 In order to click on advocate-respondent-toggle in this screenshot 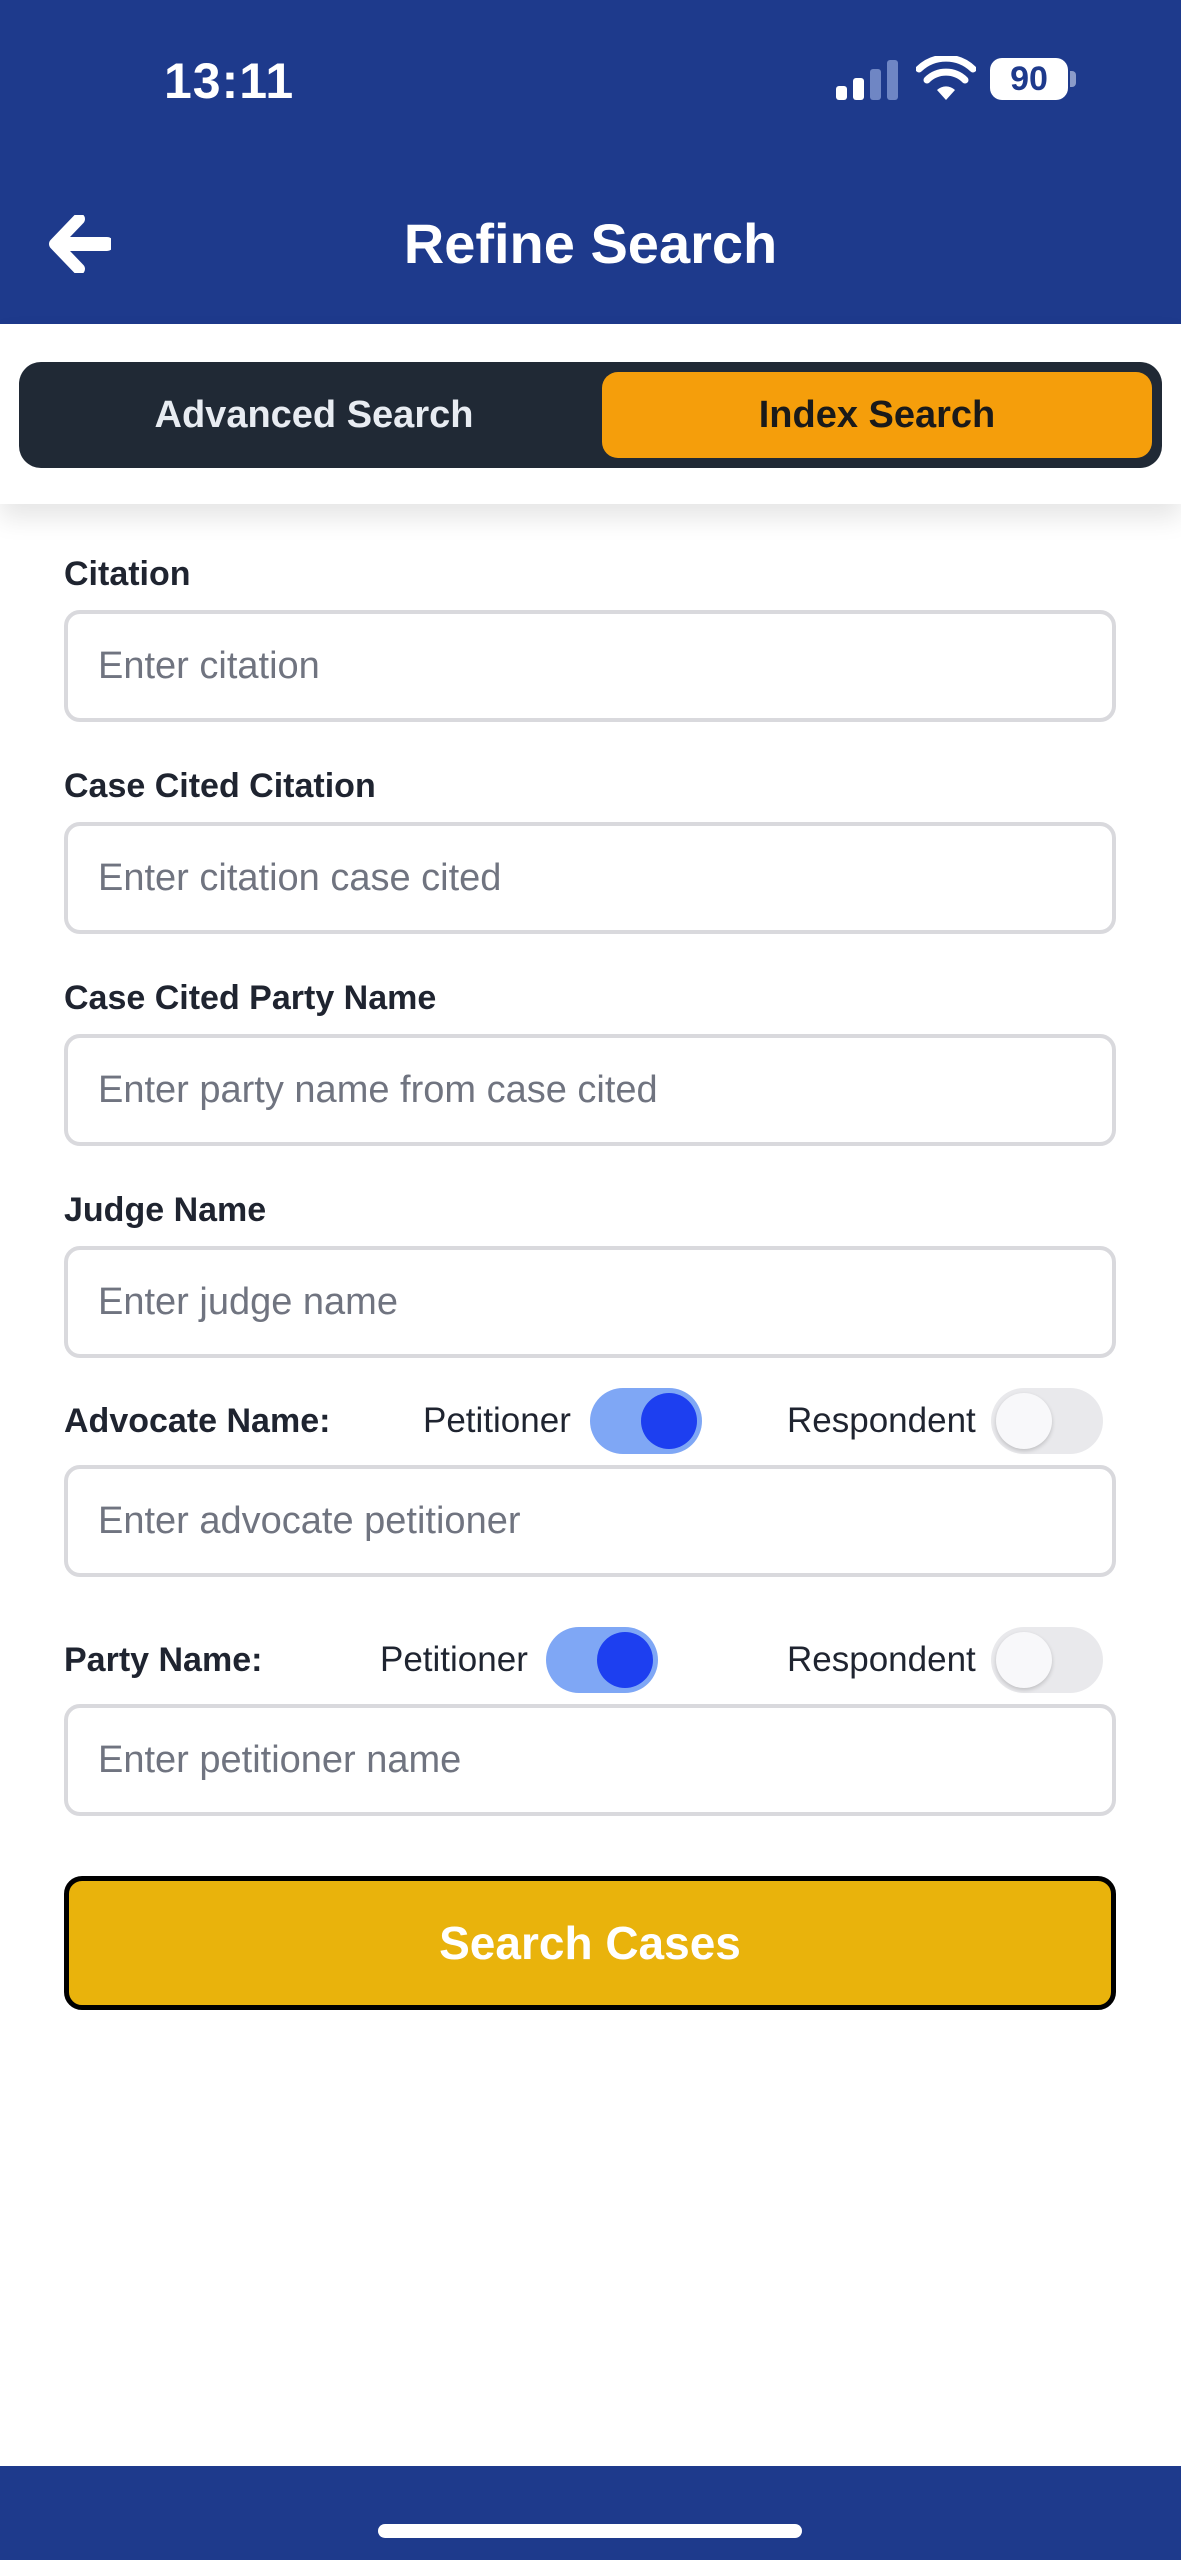, I will do `click(1047, 1421)`.